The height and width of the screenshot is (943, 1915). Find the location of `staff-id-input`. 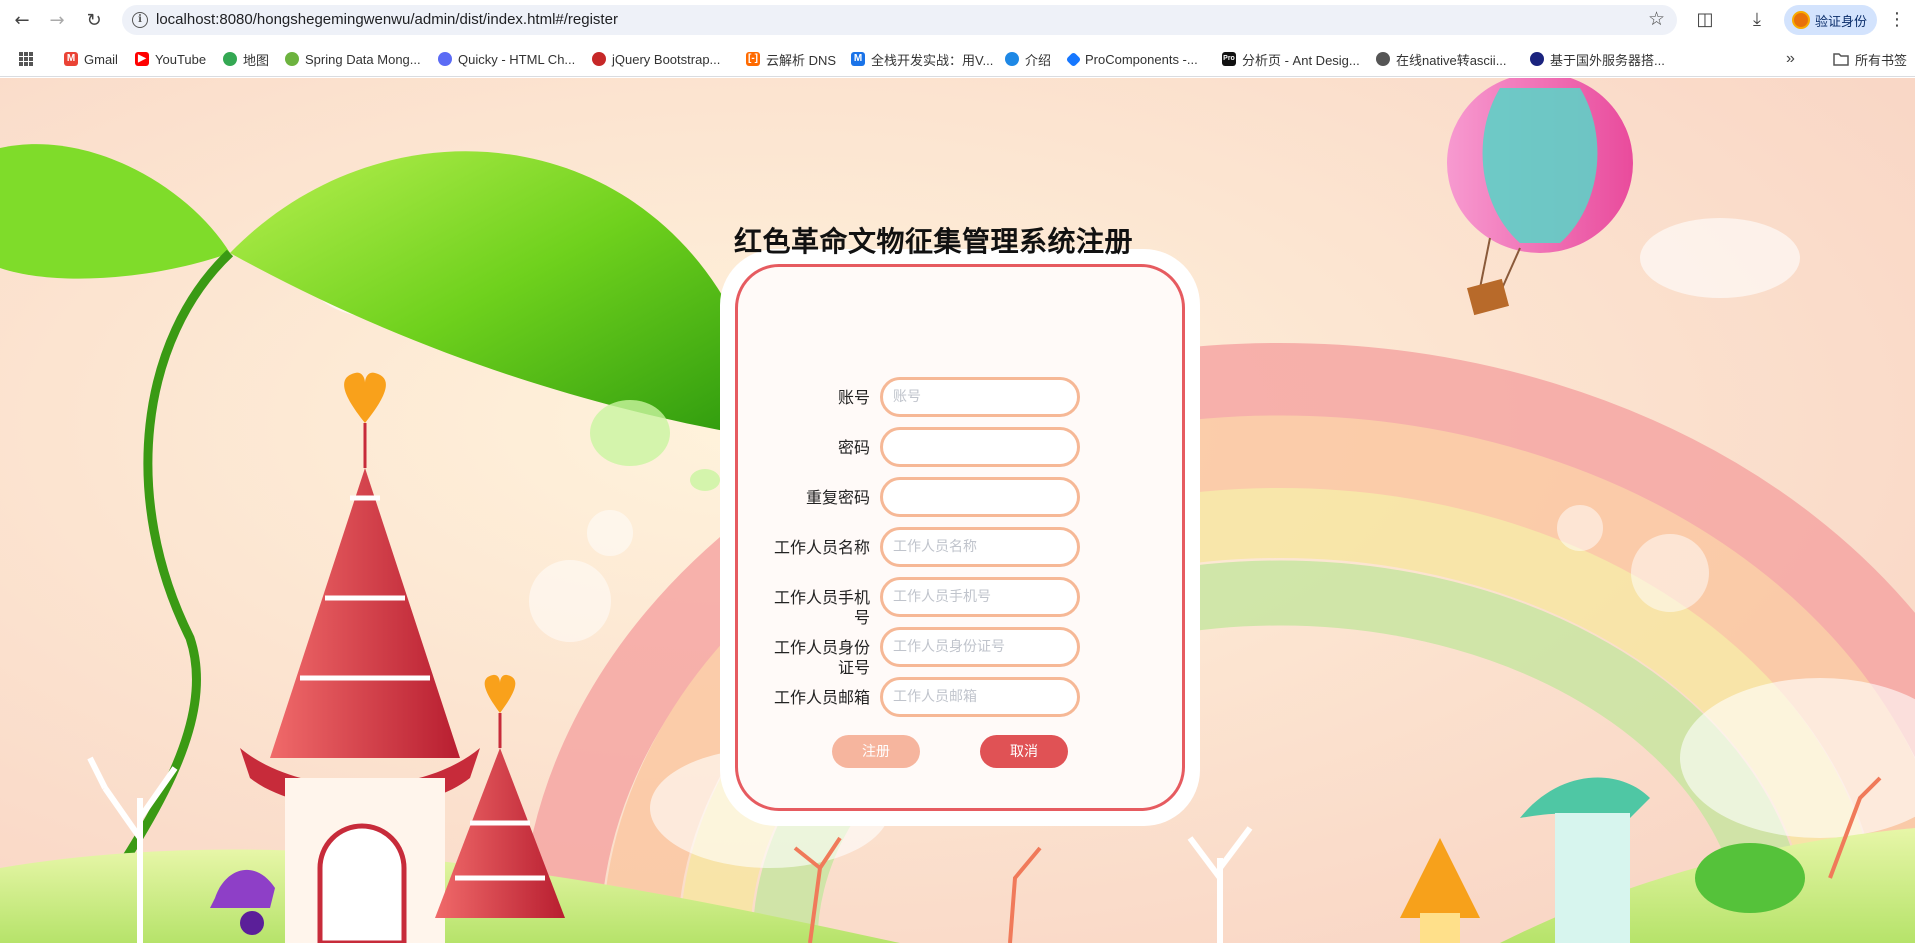

staff-id-input is located at coordinates (980, 647).